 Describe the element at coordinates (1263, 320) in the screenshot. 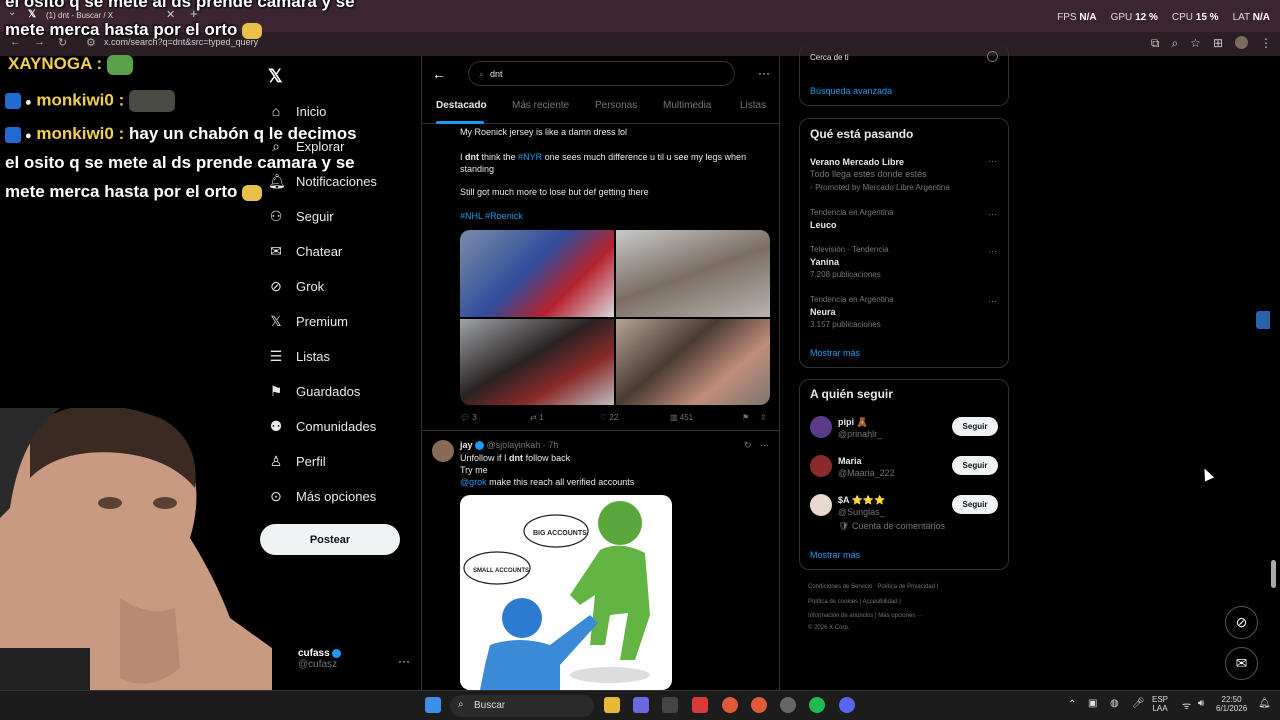

I see `side-panel-tab` at that location.